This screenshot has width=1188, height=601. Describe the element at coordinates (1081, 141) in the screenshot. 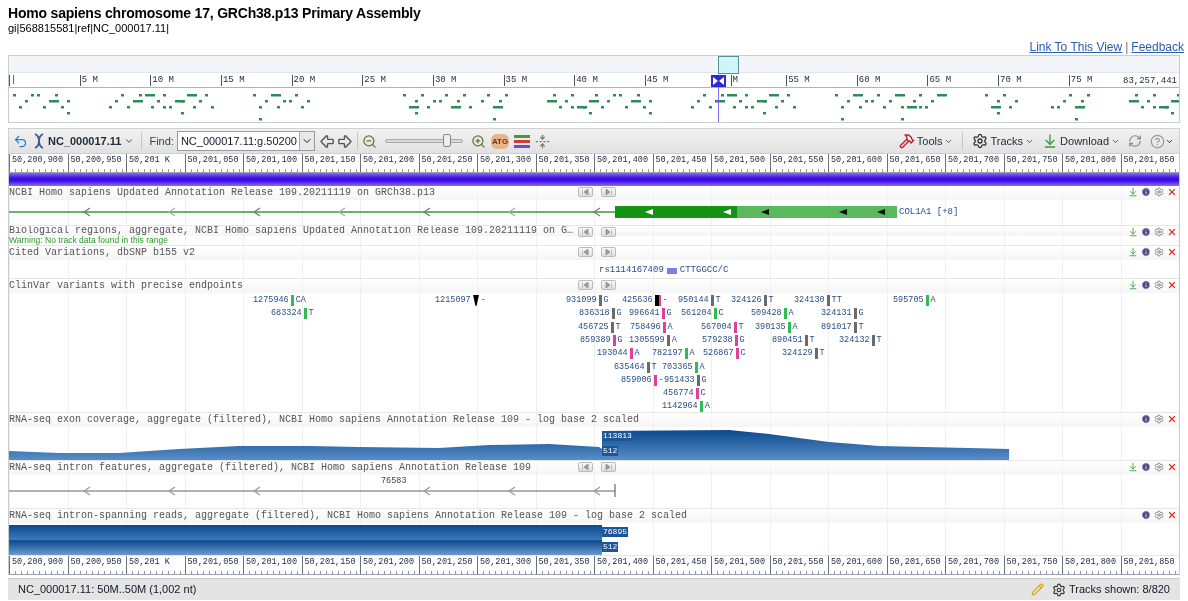

I see `toolbar-menu: Download` at that location.